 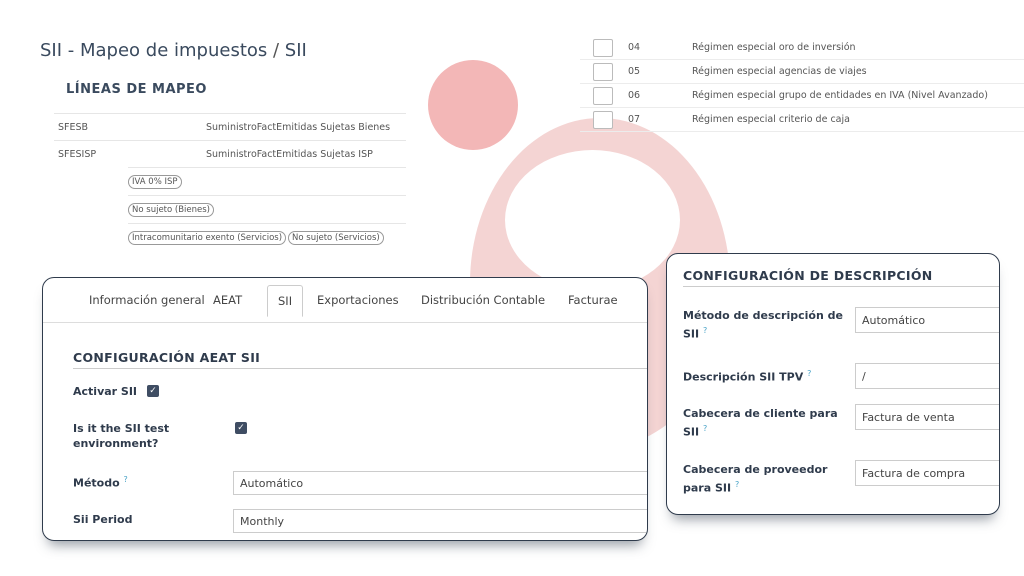 I want to click on tab-informacion-general: Información general, so click(x=147, y=300).